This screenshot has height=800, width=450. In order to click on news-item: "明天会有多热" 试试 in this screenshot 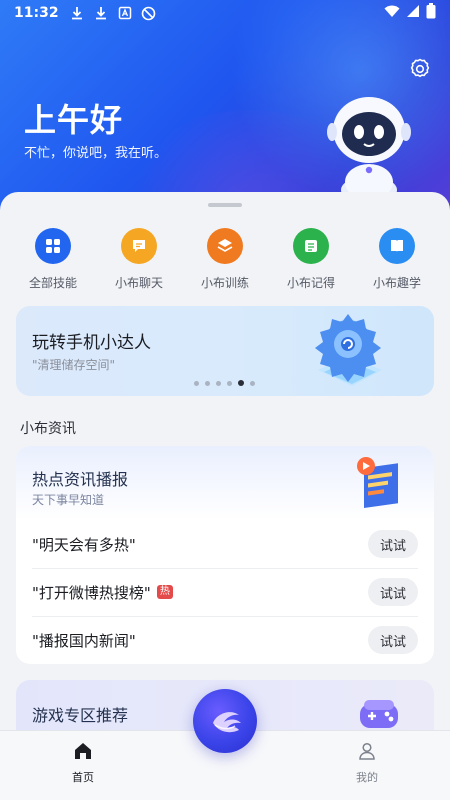, I will do `click(225, 544)`.